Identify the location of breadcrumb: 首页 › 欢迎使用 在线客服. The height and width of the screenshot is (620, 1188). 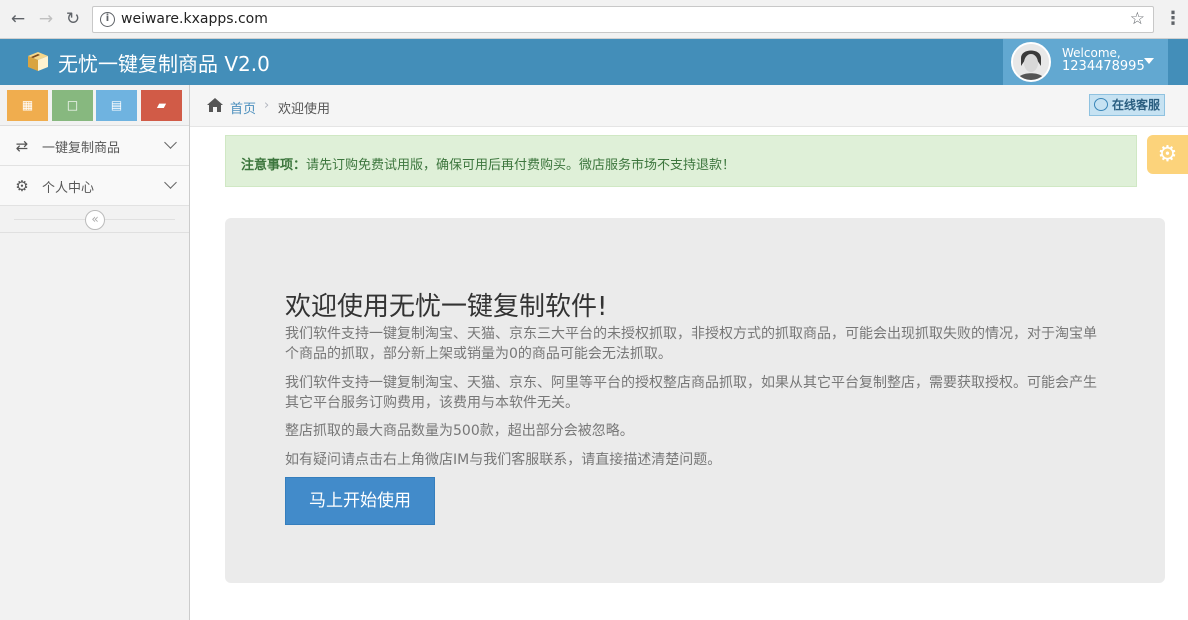
(689, 106).